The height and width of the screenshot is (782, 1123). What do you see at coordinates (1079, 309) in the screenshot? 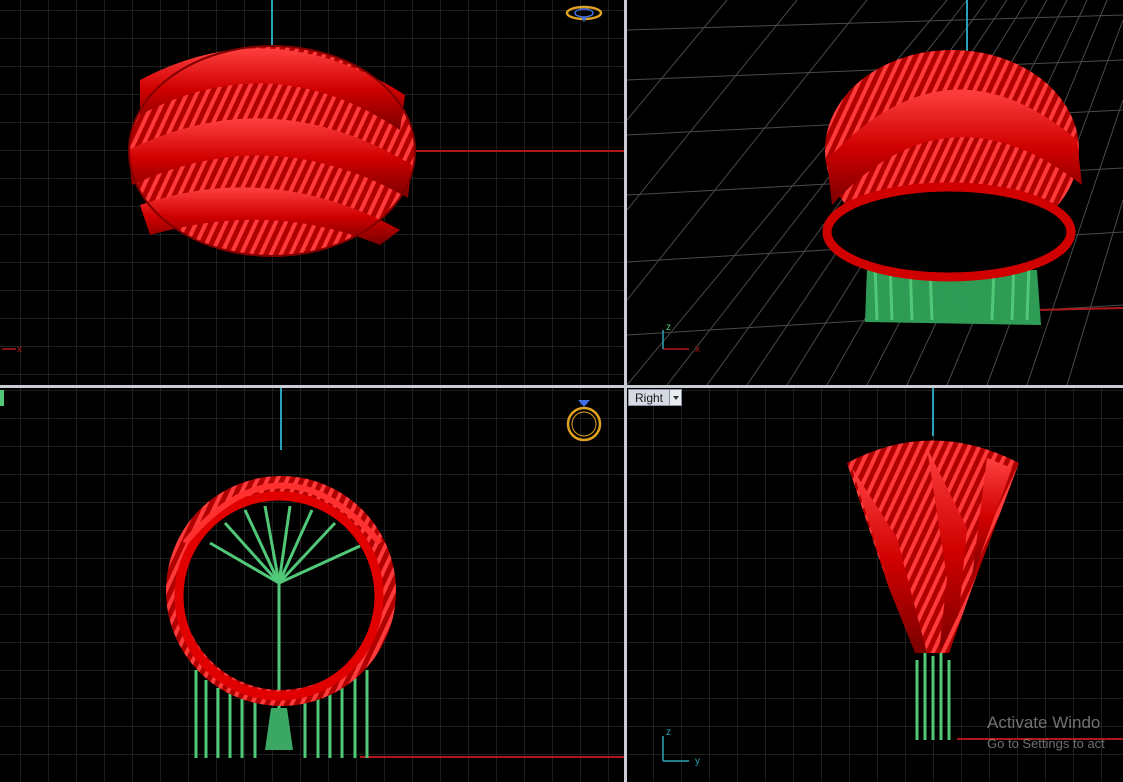
I see `x-axis-line` at bounding box center [1079, 309].